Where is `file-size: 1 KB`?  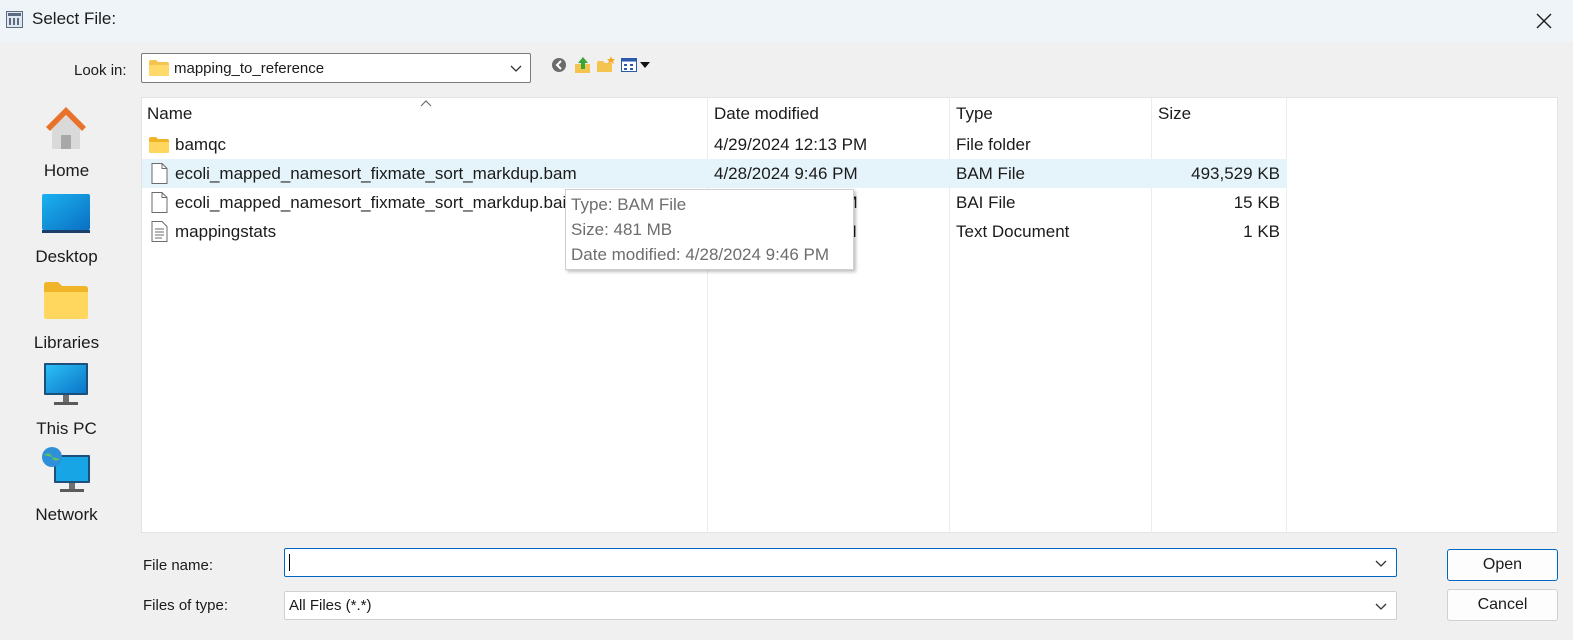 file-size: 1 KB is located at coordinates (1261, 231).